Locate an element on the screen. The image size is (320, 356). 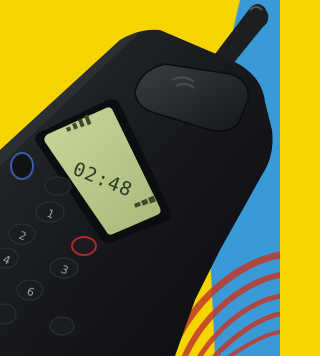
end-key is located at coordinates (84, 246).